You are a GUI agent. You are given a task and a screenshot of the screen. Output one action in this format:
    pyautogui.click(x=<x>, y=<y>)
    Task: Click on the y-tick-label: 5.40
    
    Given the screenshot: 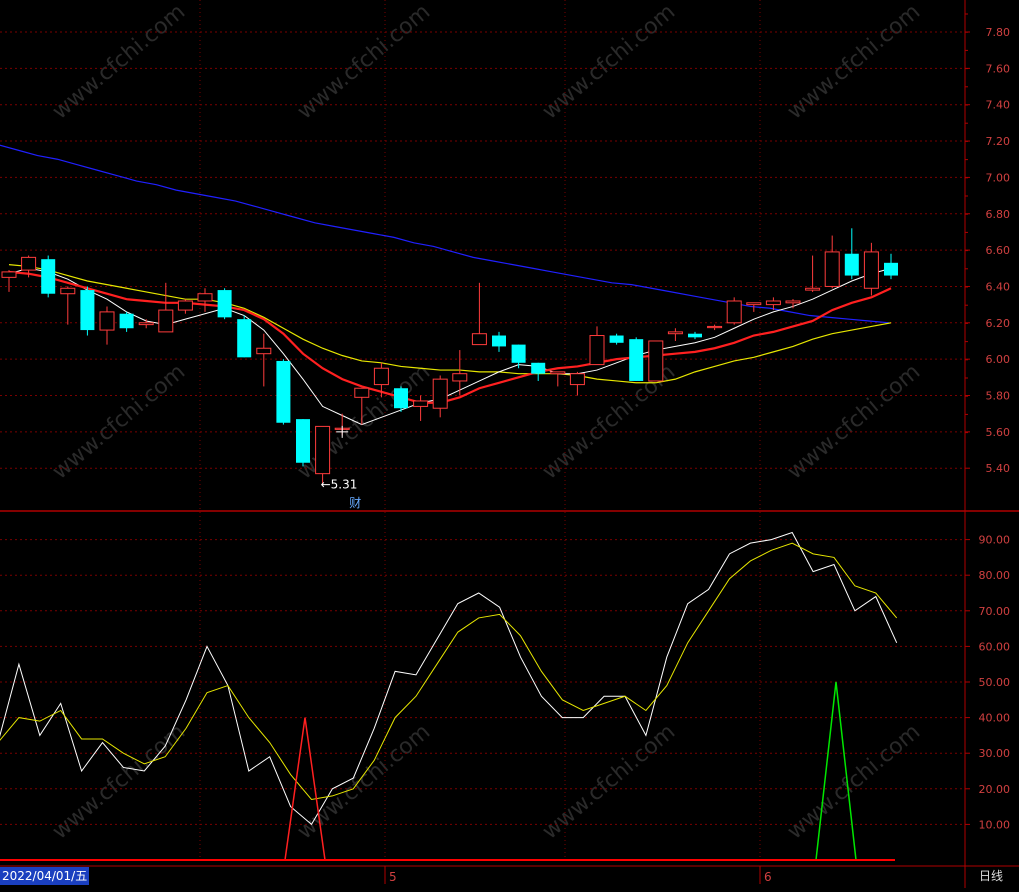 What is the action you would take?
    pyautogui.click(x=998, y=468)
    